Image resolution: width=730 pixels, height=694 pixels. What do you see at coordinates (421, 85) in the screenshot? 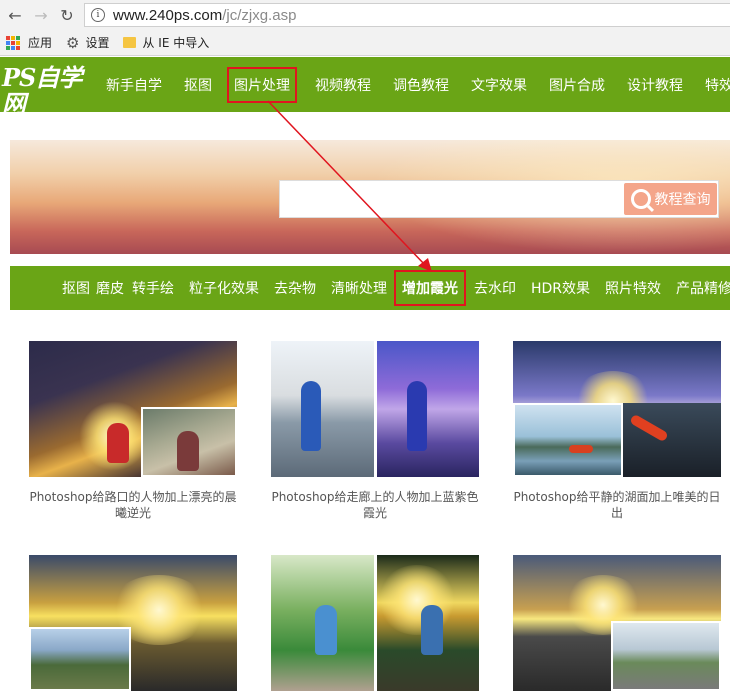
I see `nav-item: 调色教程` at bounding box center [421, 85].